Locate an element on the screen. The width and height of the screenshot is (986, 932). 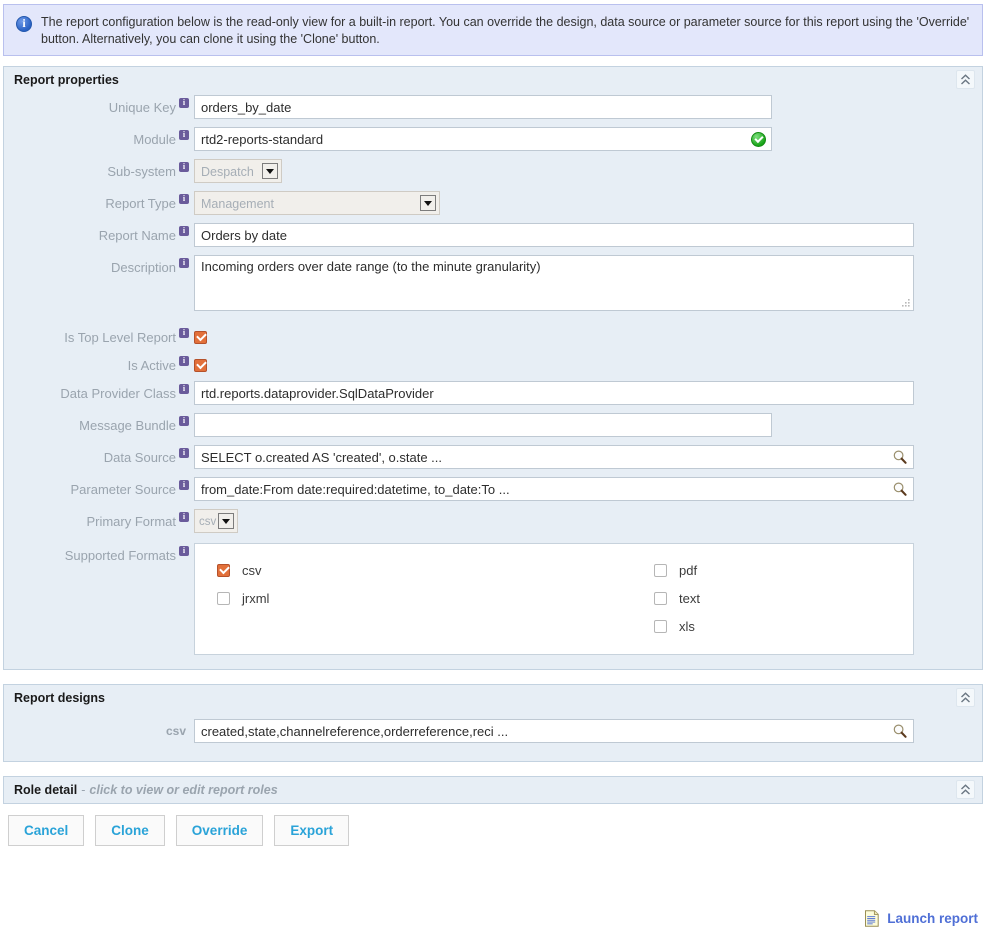
data-source-label-cell: Data Source is located at coordinates (99, 455).